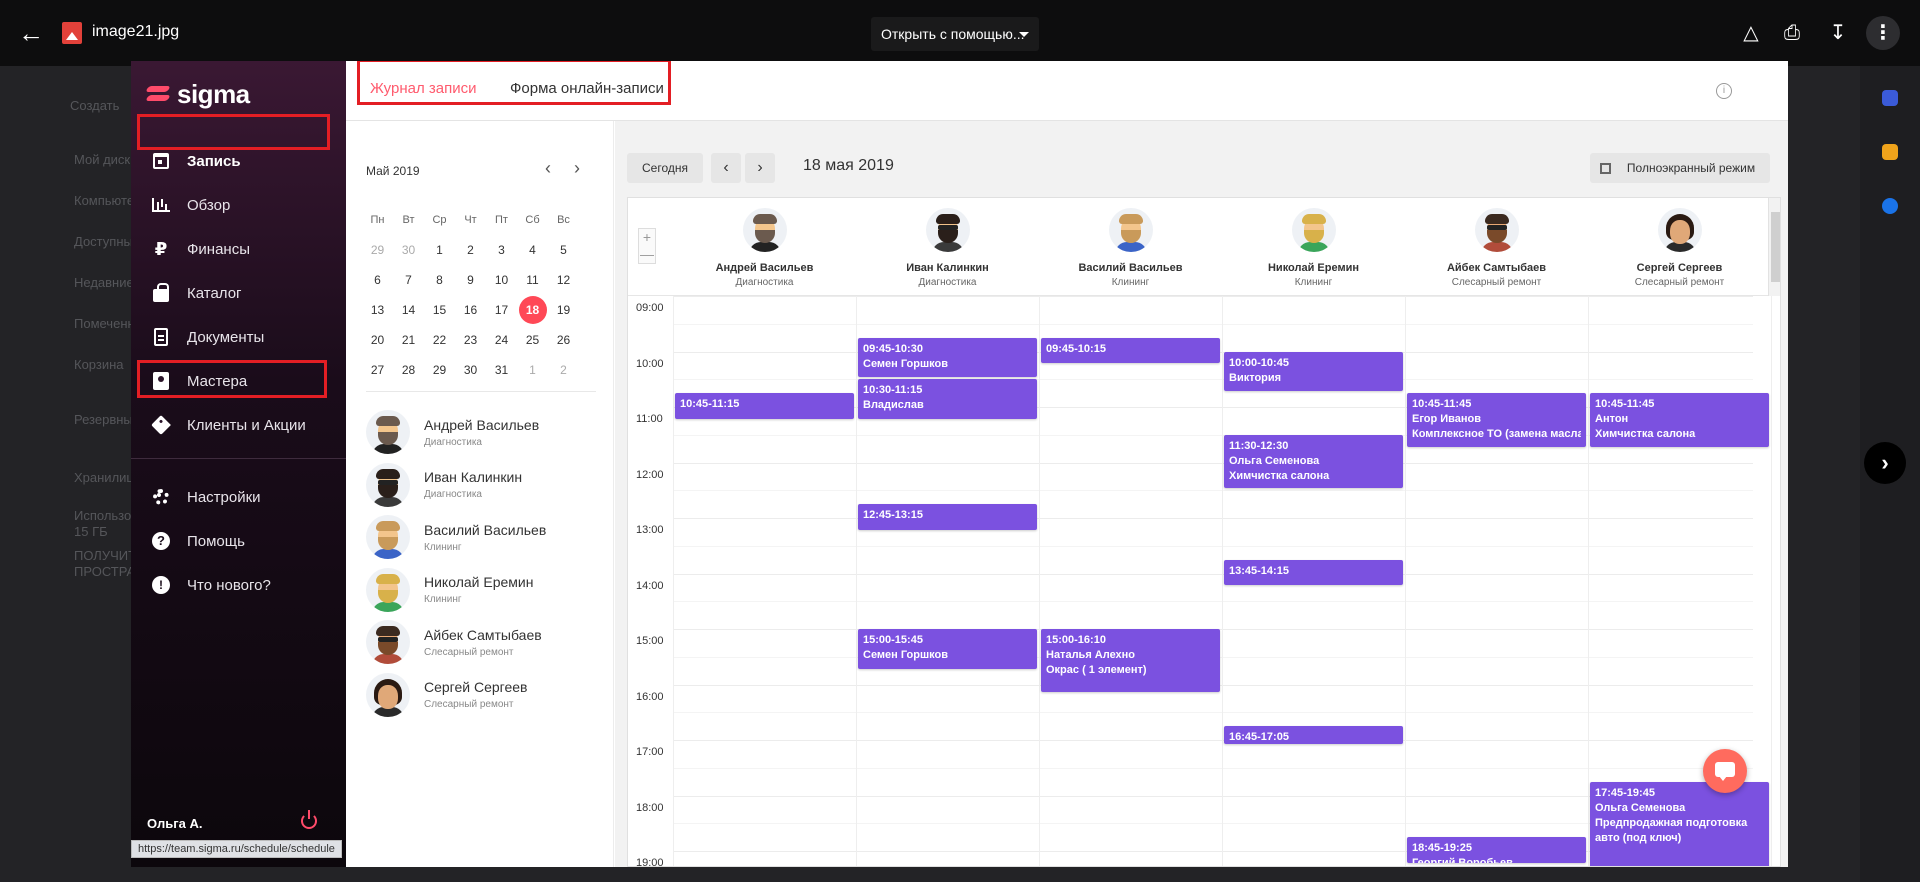 The width and height of the screenshot is (1920, 882). Describe the element at coordinates (481, 537) in the screenshot. I see `master-list-item: Василий Васильев Клининг` at that location.